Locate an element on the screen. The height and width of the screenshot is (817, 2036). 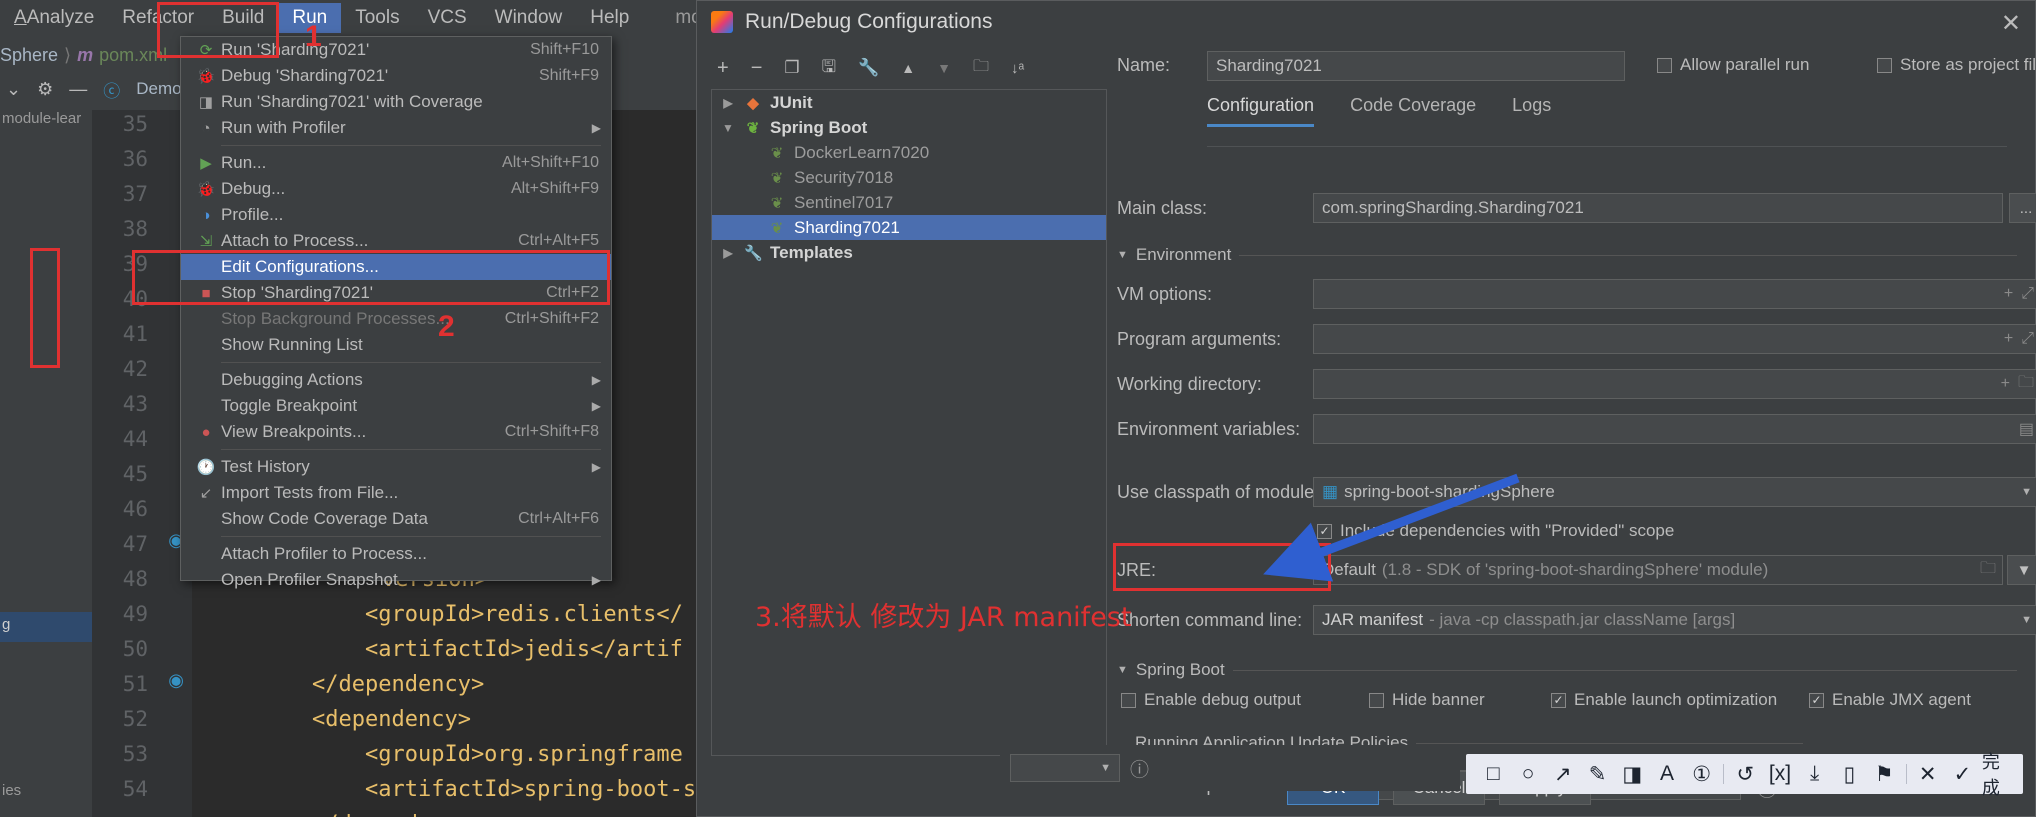
name-input: Sharding7021 is located at coordinates (1416, 66).